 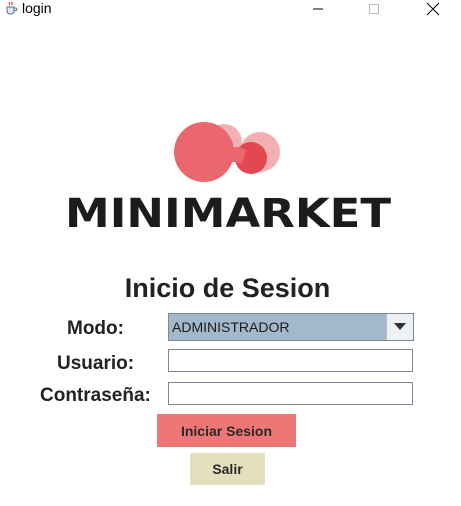 What do you see at coordinates (11, 8) in the screenshot?
I see `java-cup-icon` at bounding box center [11, 8].